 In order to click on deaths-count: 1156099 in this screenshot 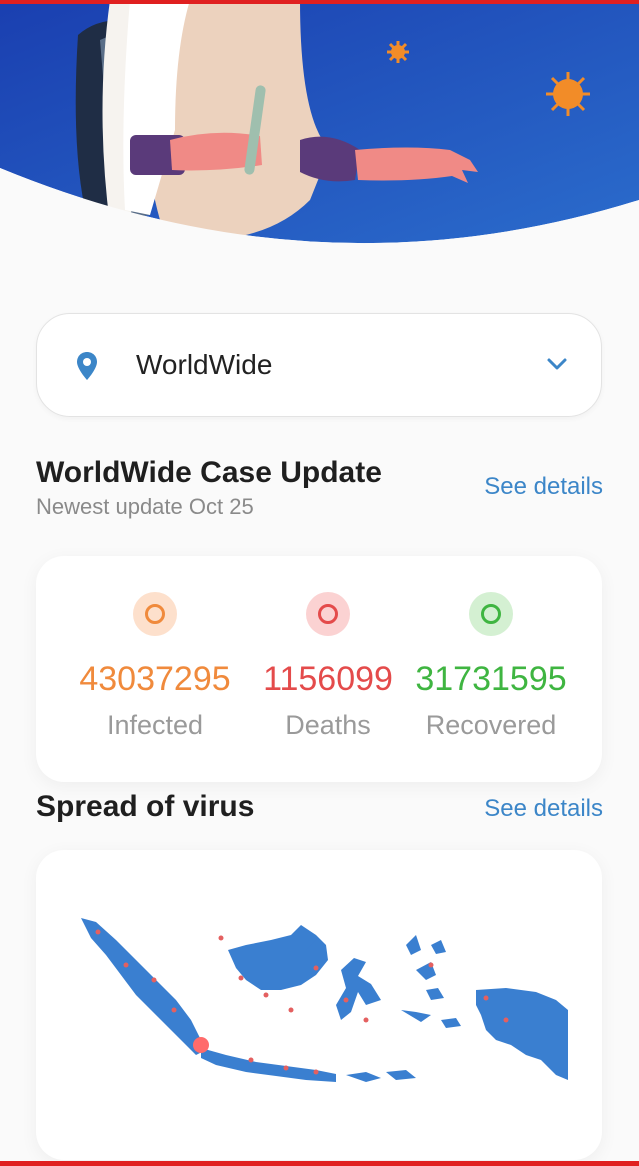, I will do `click(328, 679)`.